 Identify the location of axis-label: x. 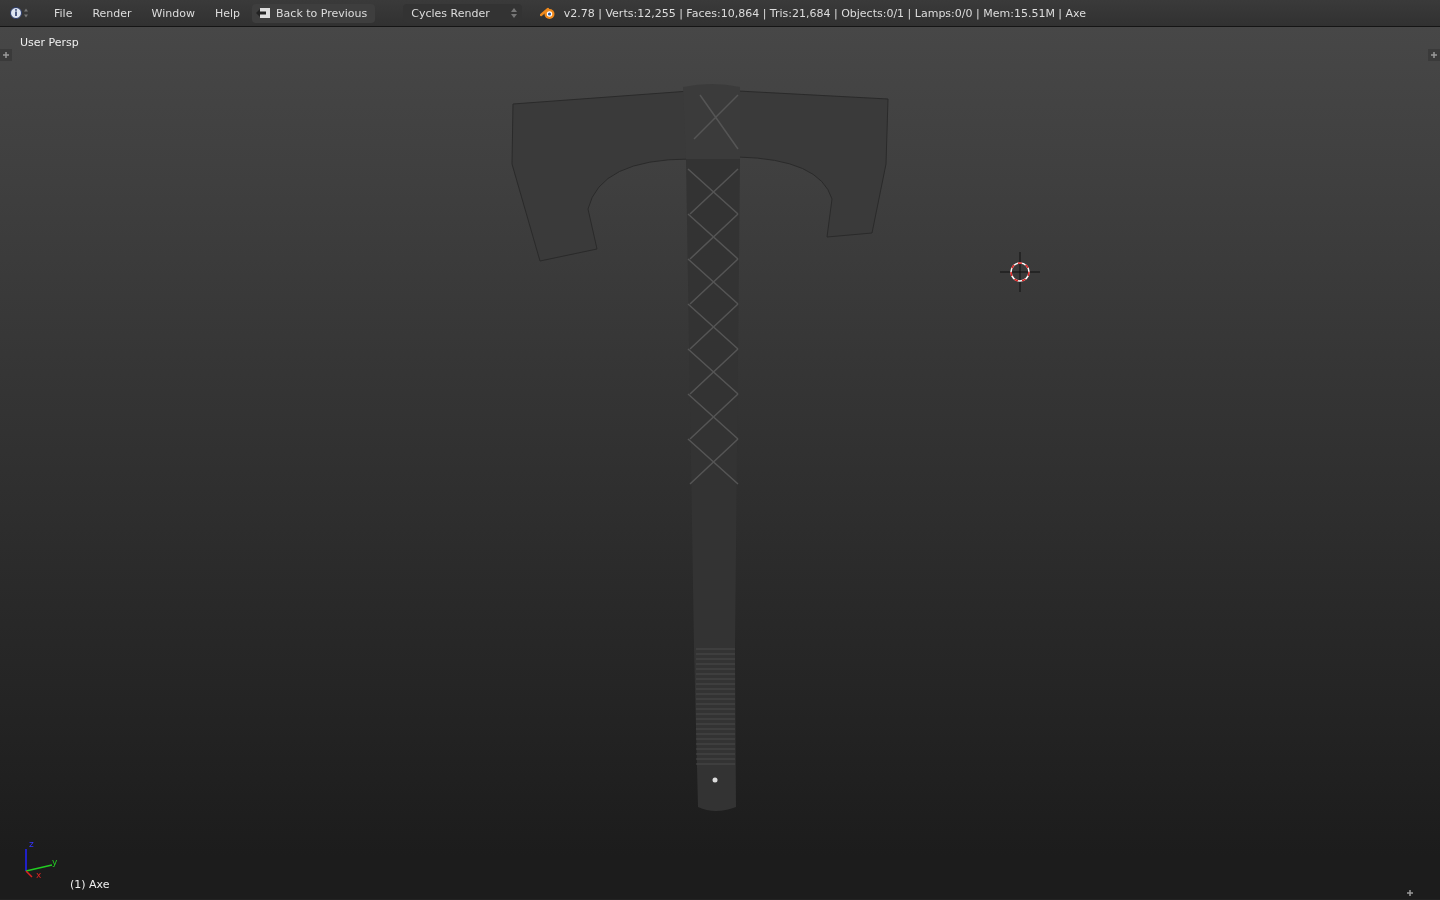
(39, 875).